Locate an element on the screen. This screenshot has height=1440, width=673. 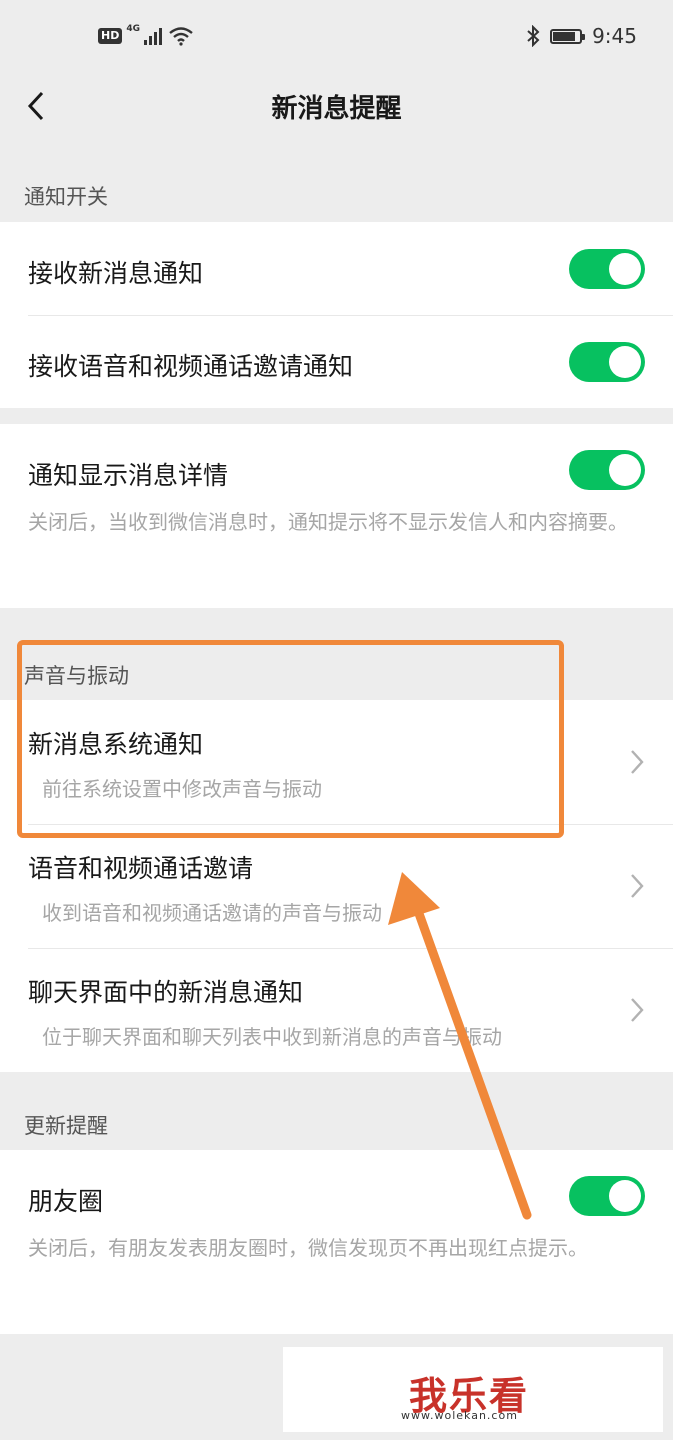
show-details-group: 通知显示消息详情 关闭后，当收到微信消息时，通知提示将不显示发信人和内容摘要。 is located at coordinates (336, 516).